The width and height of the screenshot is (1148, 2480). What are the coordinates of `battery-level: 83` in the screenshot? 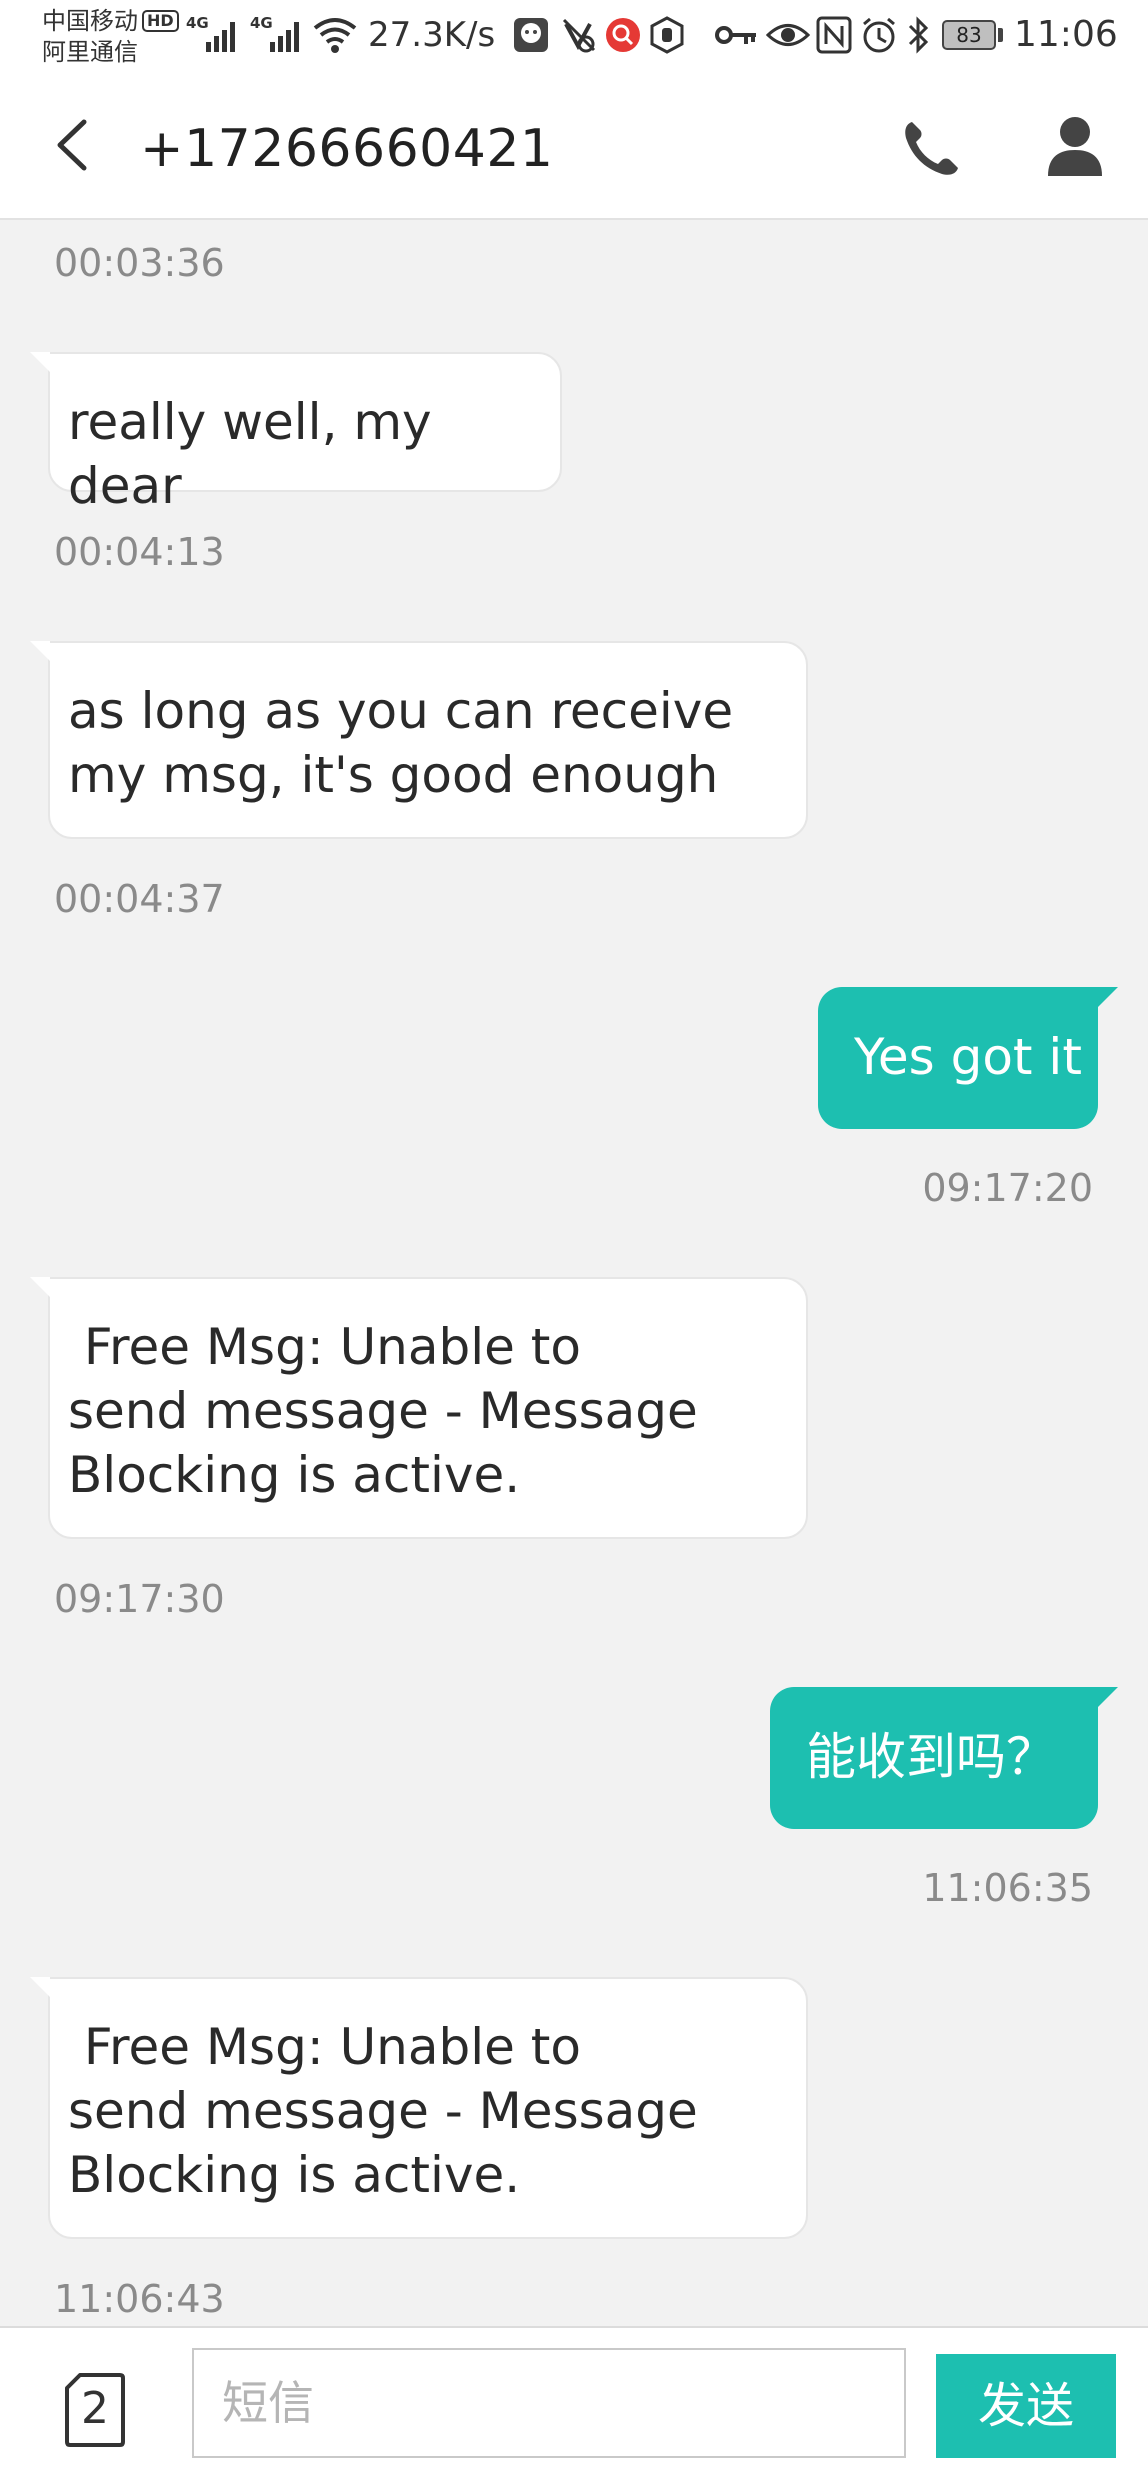 It's located at (969, 35).